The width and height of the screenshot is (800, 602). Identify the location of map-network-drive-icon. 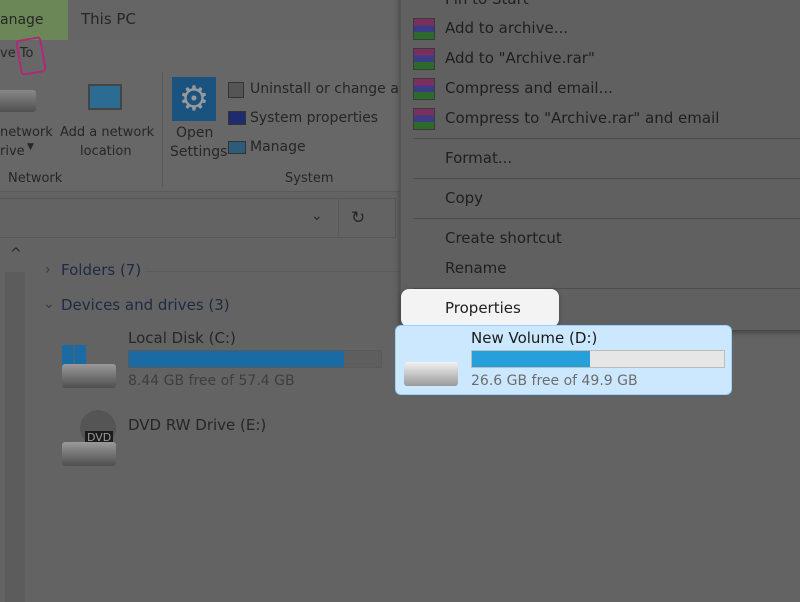
(18, 101).